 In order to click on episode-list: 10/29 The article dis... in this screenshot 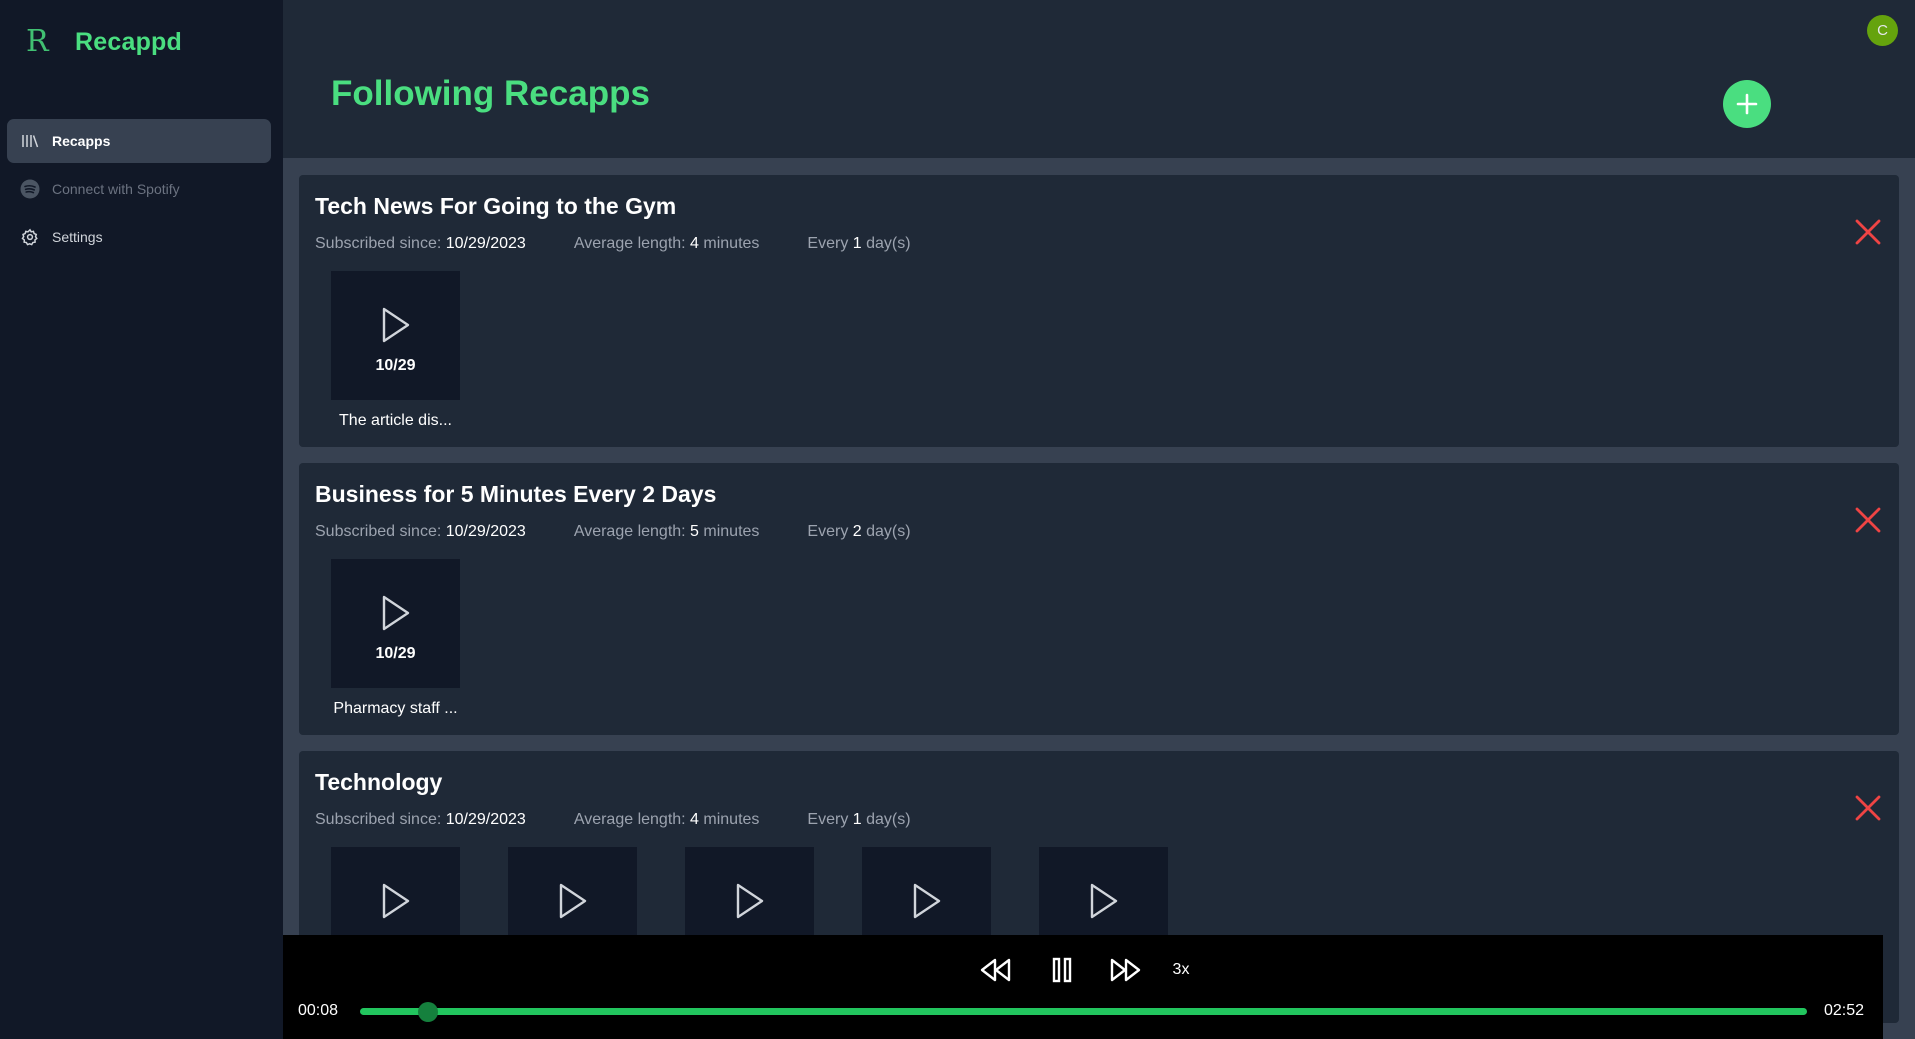, I will do `click(419, 350)`.